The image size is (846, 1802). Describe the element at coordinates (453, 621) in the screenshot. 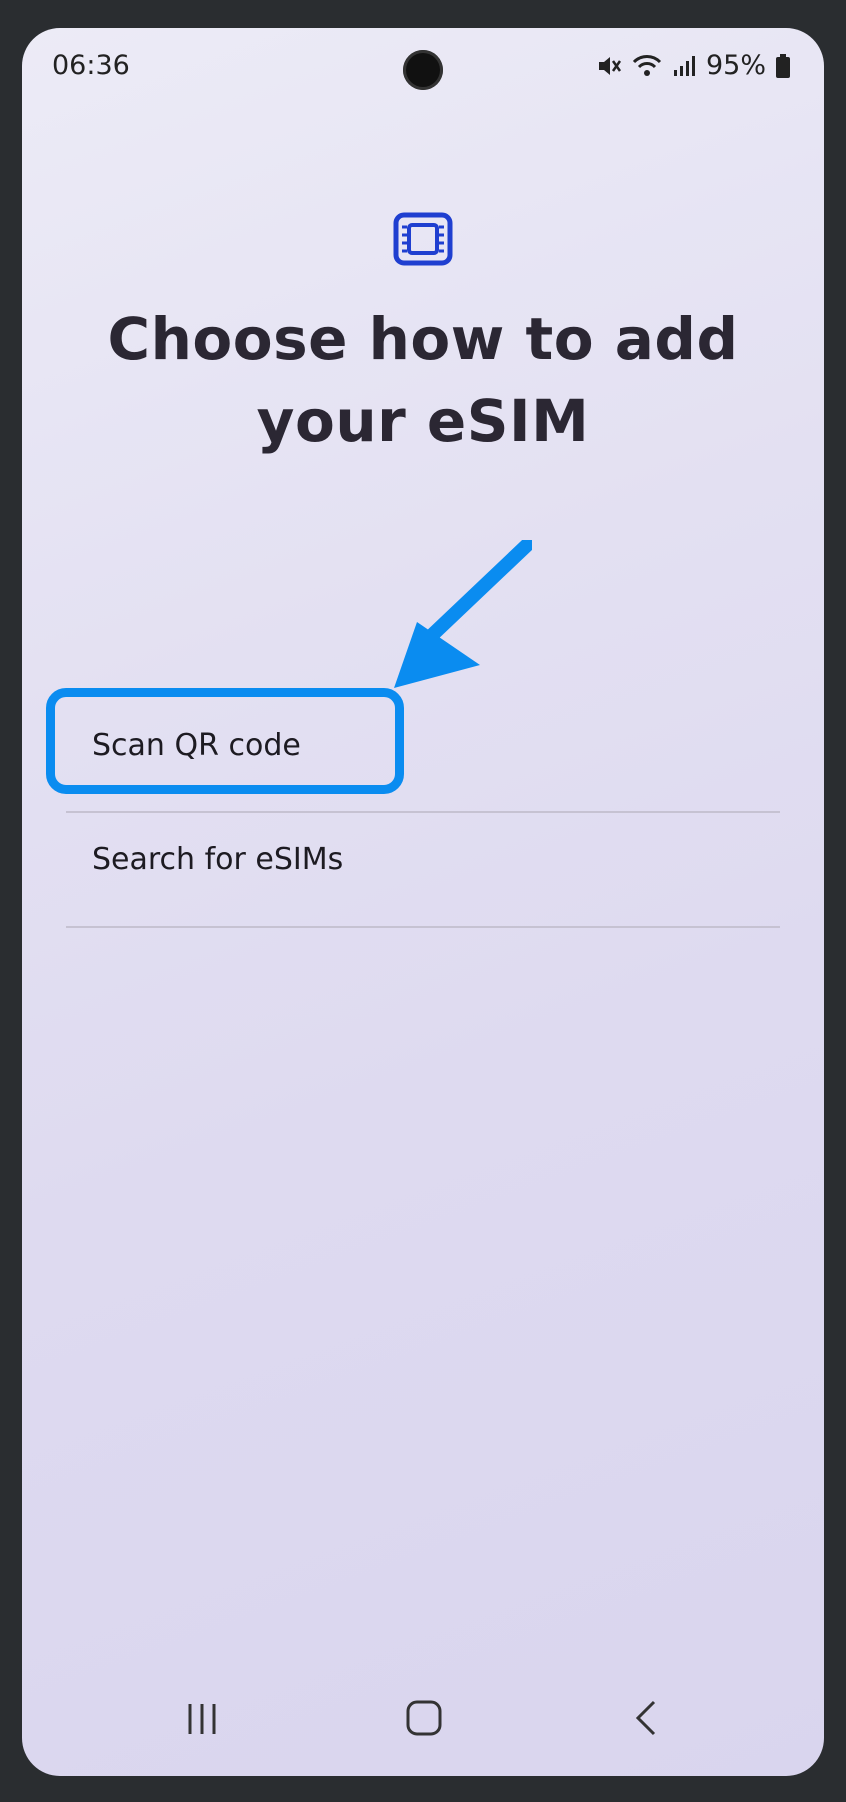

I see `annotation-arrow` at that location.